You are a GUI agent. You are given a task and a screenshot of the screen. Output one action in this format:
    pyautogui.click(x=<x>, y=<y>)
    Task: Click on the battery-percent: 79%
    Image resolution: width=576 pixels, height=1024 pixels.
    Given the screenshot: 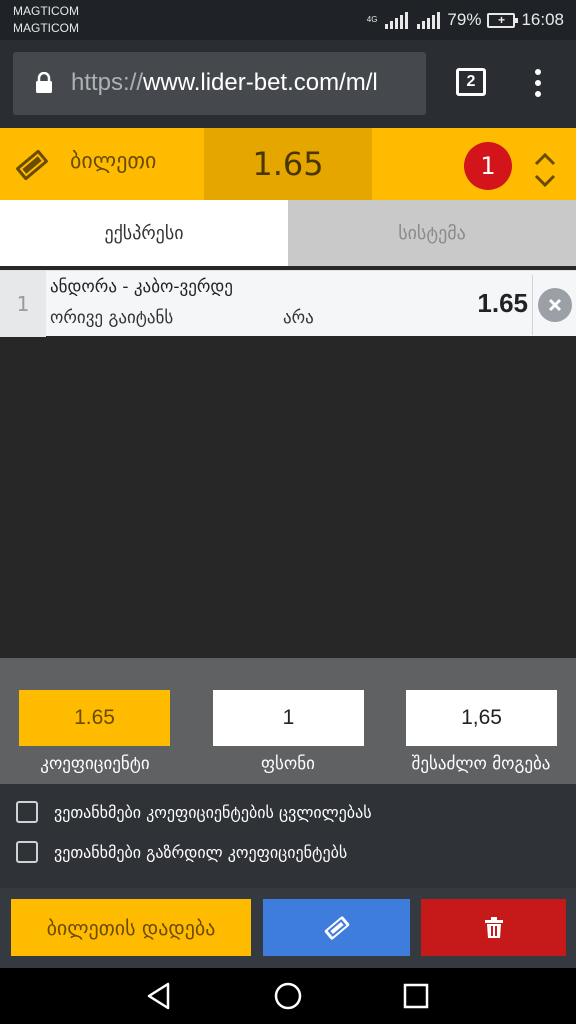 What is the action you would take?
    pyautogui.click(x=464, y=19)
    